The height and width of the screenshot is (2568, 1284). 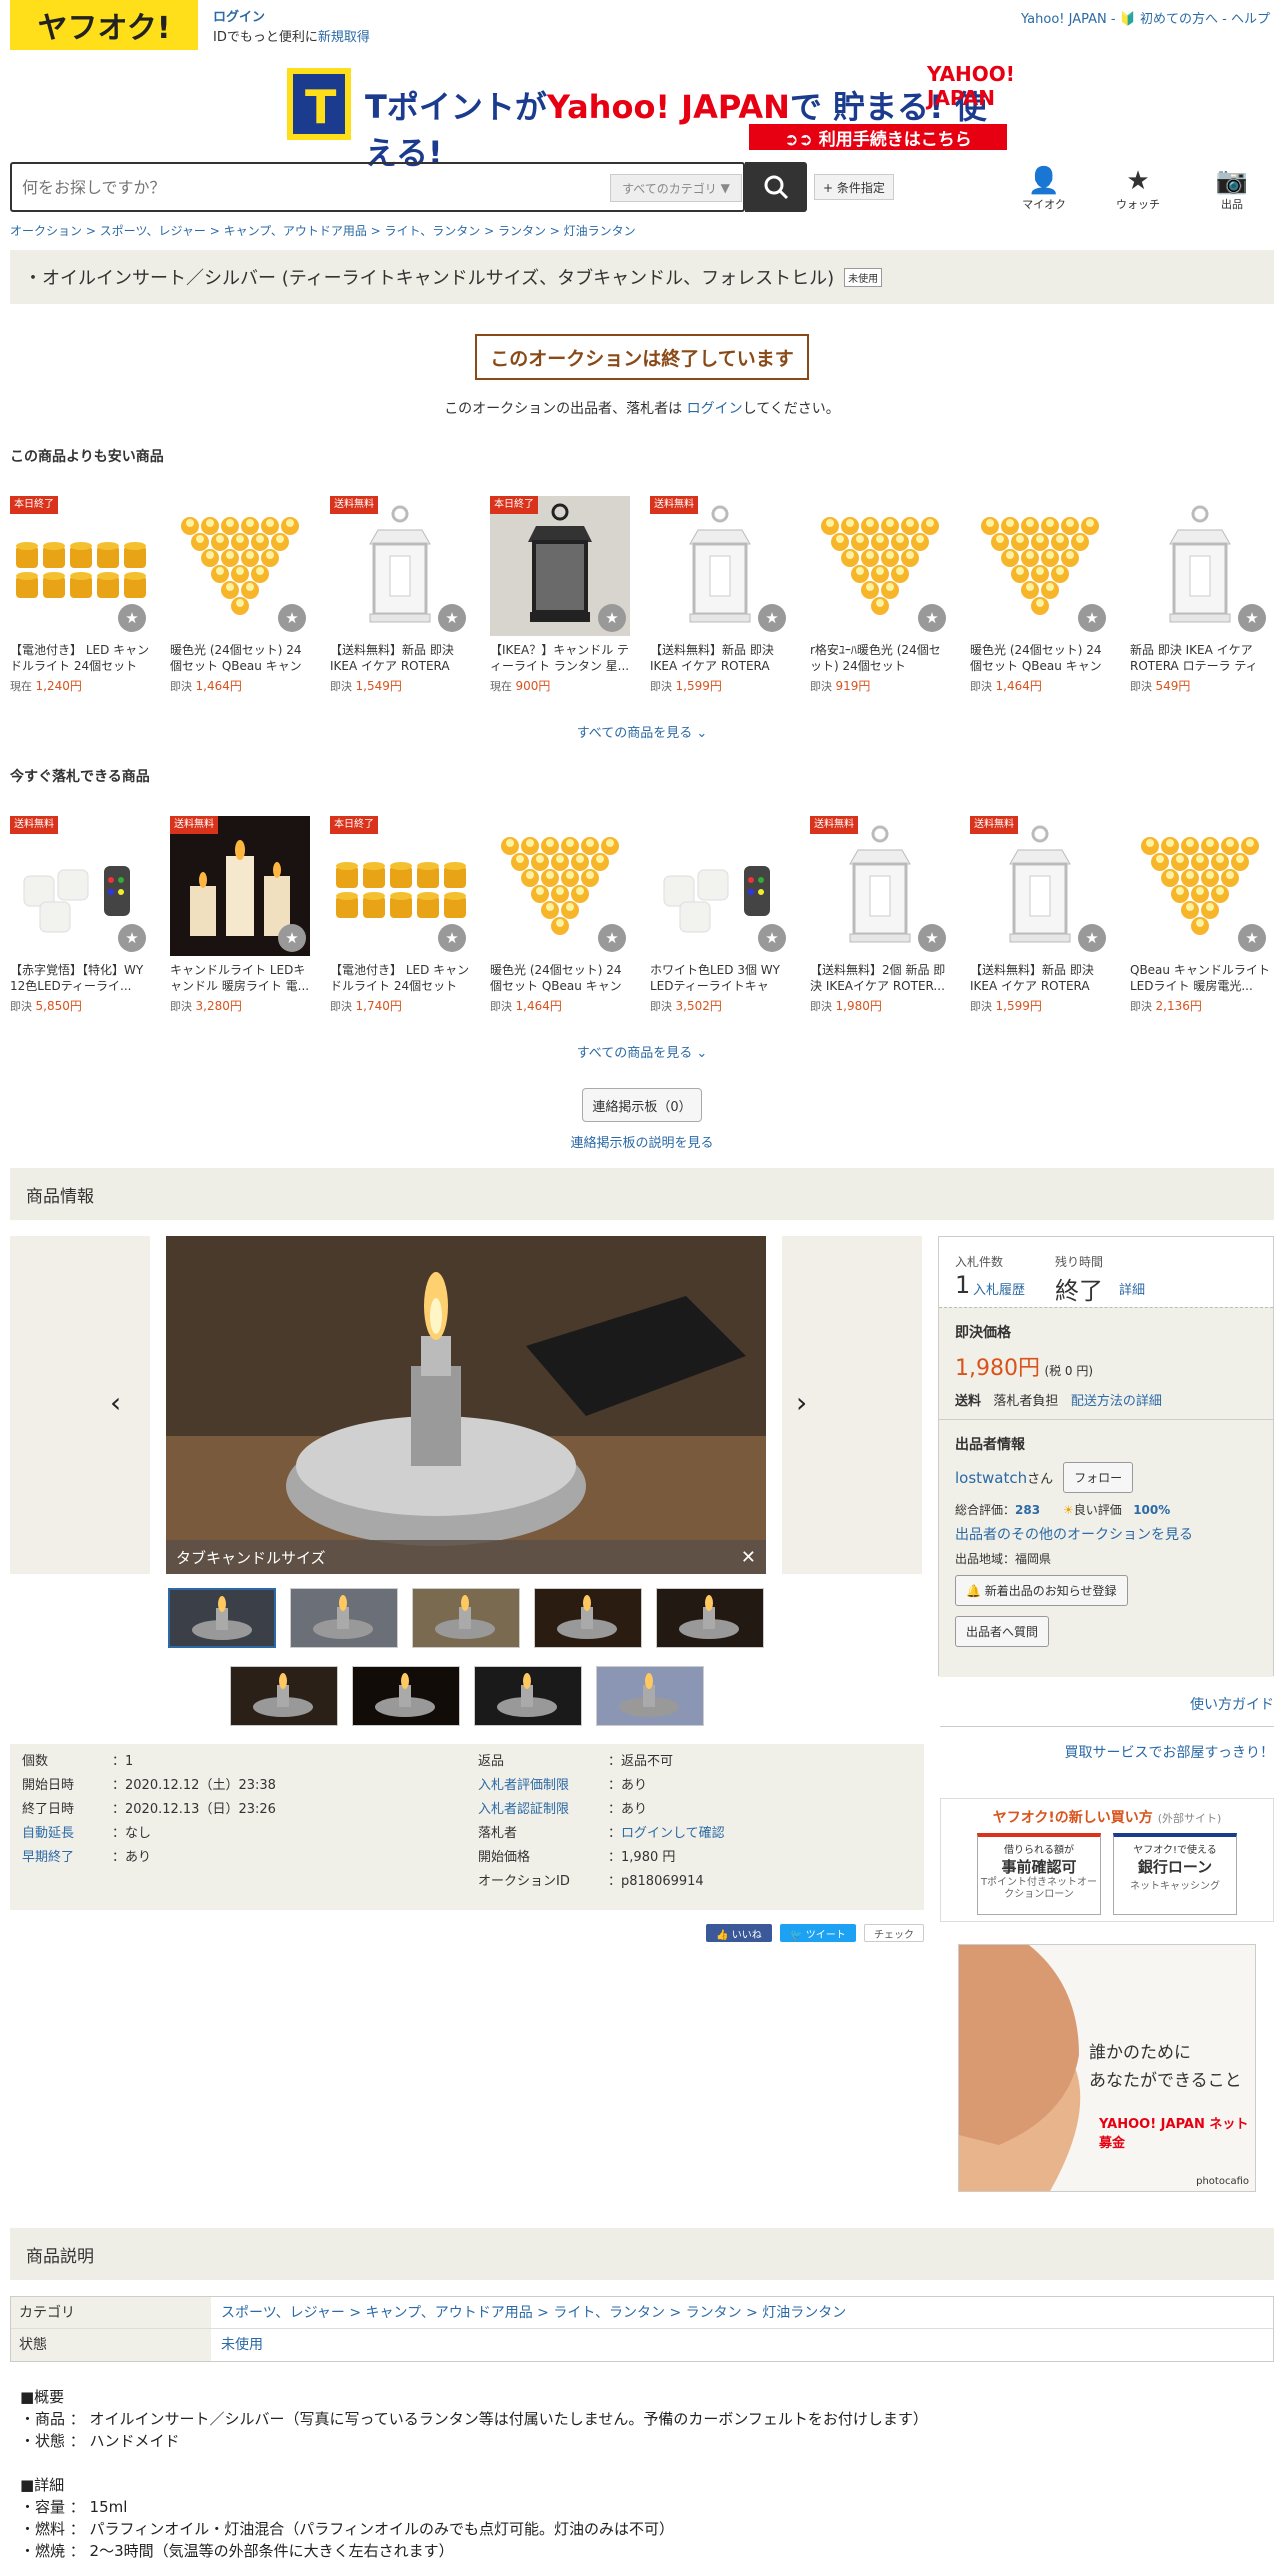 What do you see at coordinates (466, 1405) in the screenshot?
I see `main-product-image: タブキャンドルサイズ ✕` at bounding box center [466, 1405].